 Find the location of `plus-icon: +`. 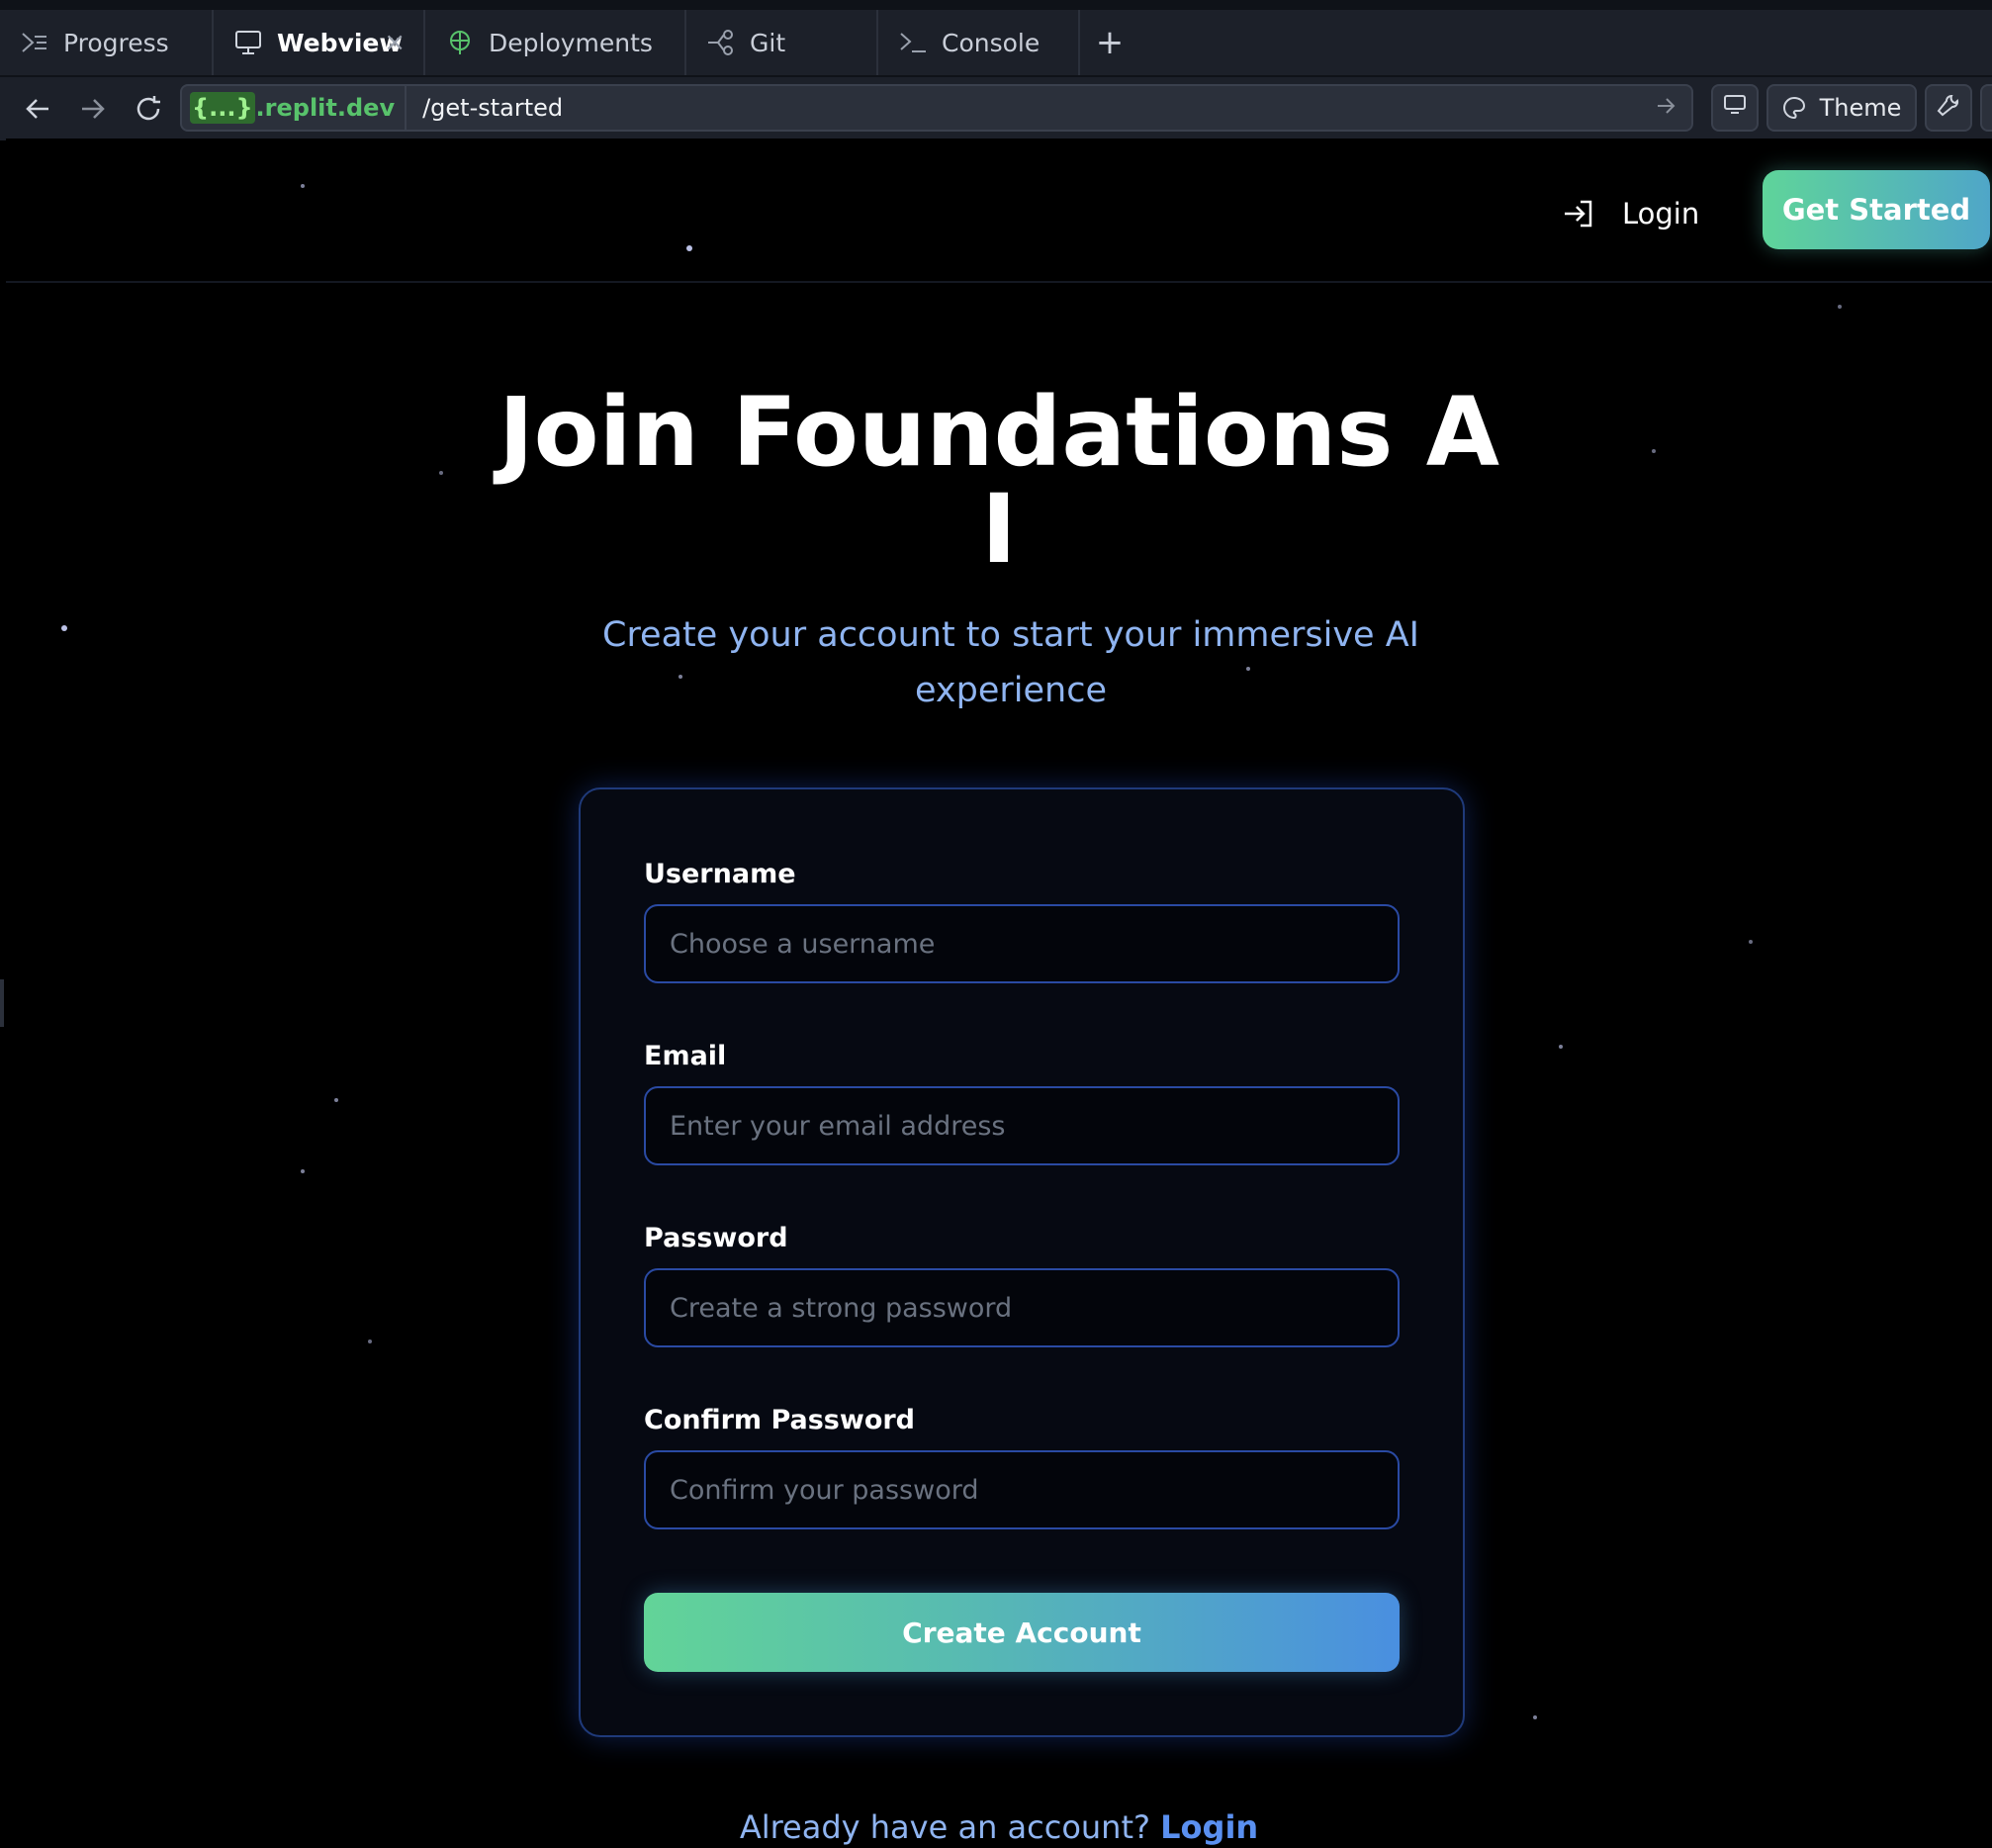

plus-icon: + is located at coordinates (1109, 43).